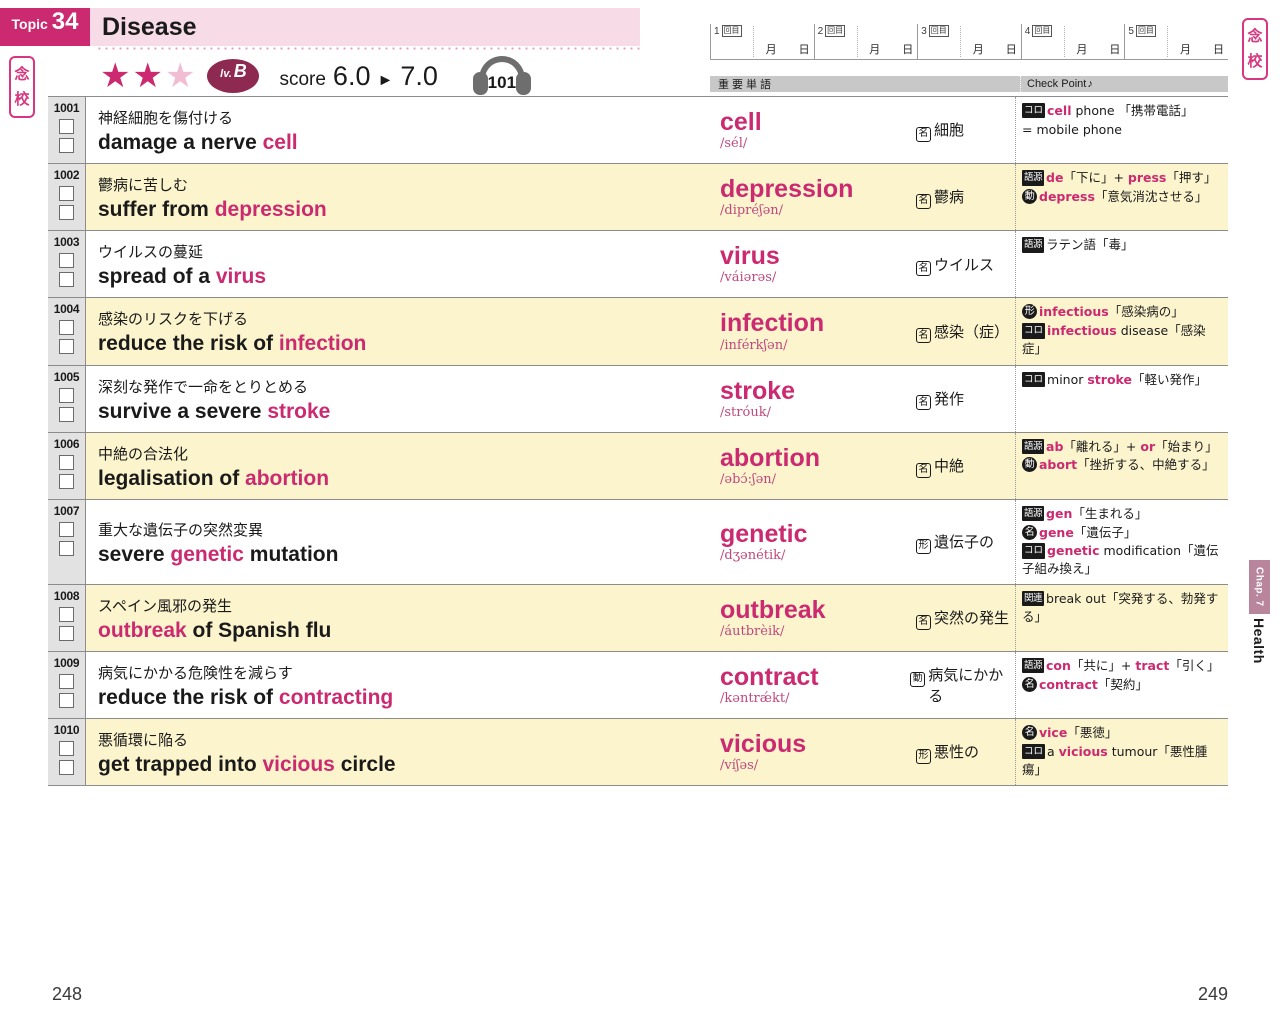  Describe the element at coordinates (962, 618) in the screenshot. I see `definition-block: 名突然の発生` at that location.